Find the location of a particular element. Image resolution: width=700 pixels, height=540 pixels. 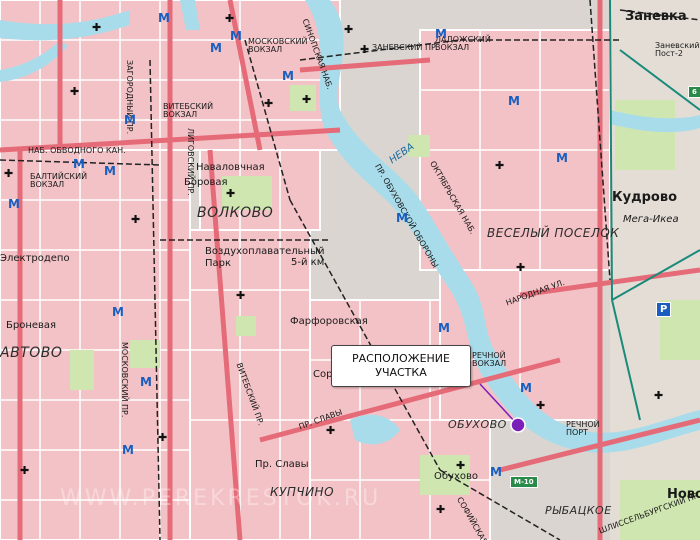

station-bronevaya: Броневая is located at coordinates (31, 325).